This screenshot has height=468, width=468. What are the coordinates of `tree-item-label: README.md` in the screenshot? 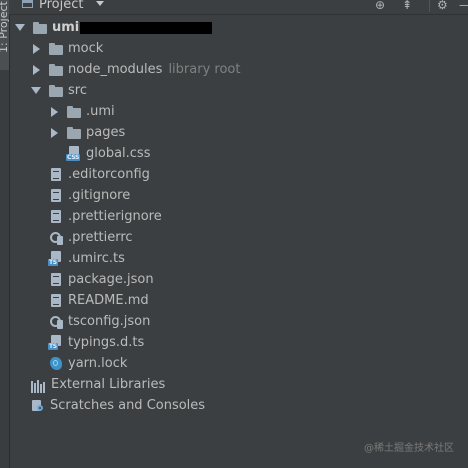 It's located at (108, 300).